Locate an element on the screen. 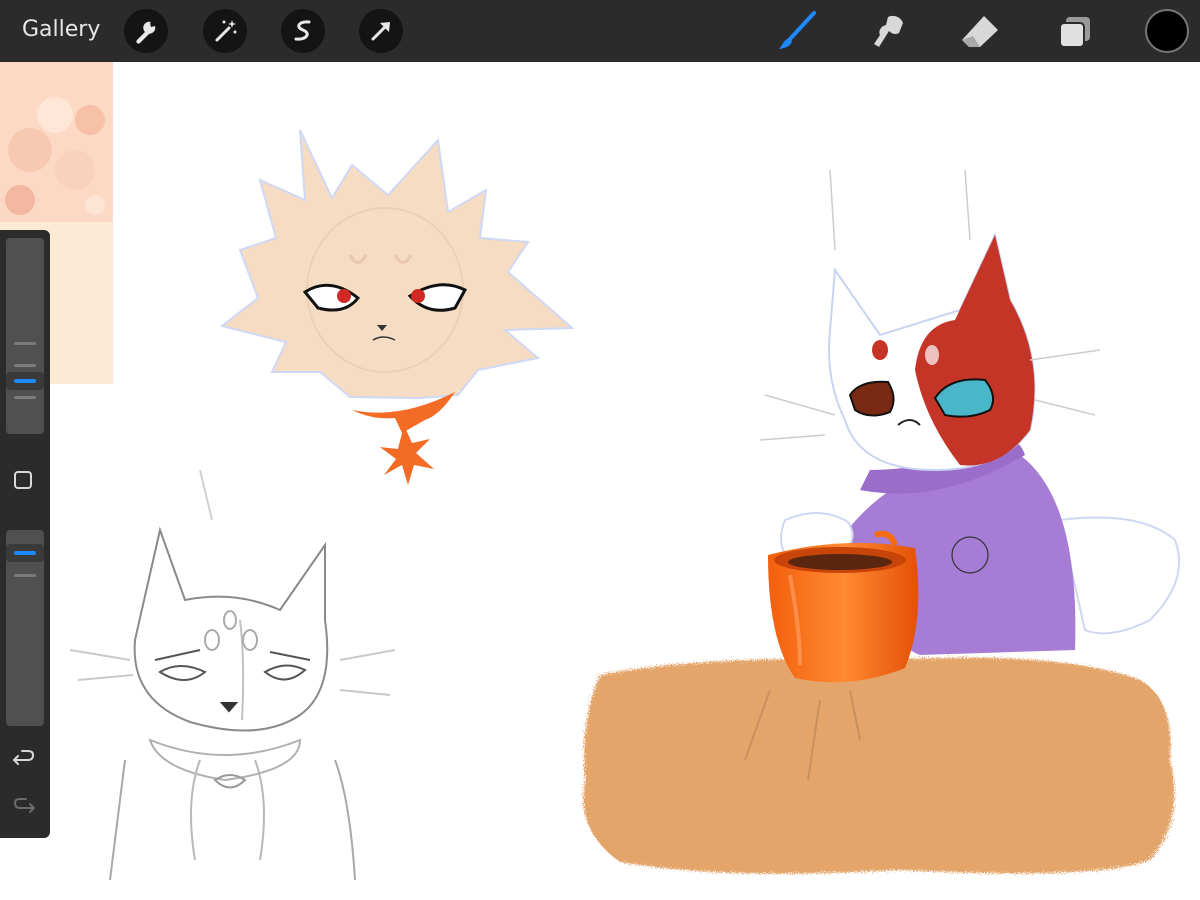 The width and height of the screenshot is (1200, 900). left-sidebar is located at coordinates (25, 534).